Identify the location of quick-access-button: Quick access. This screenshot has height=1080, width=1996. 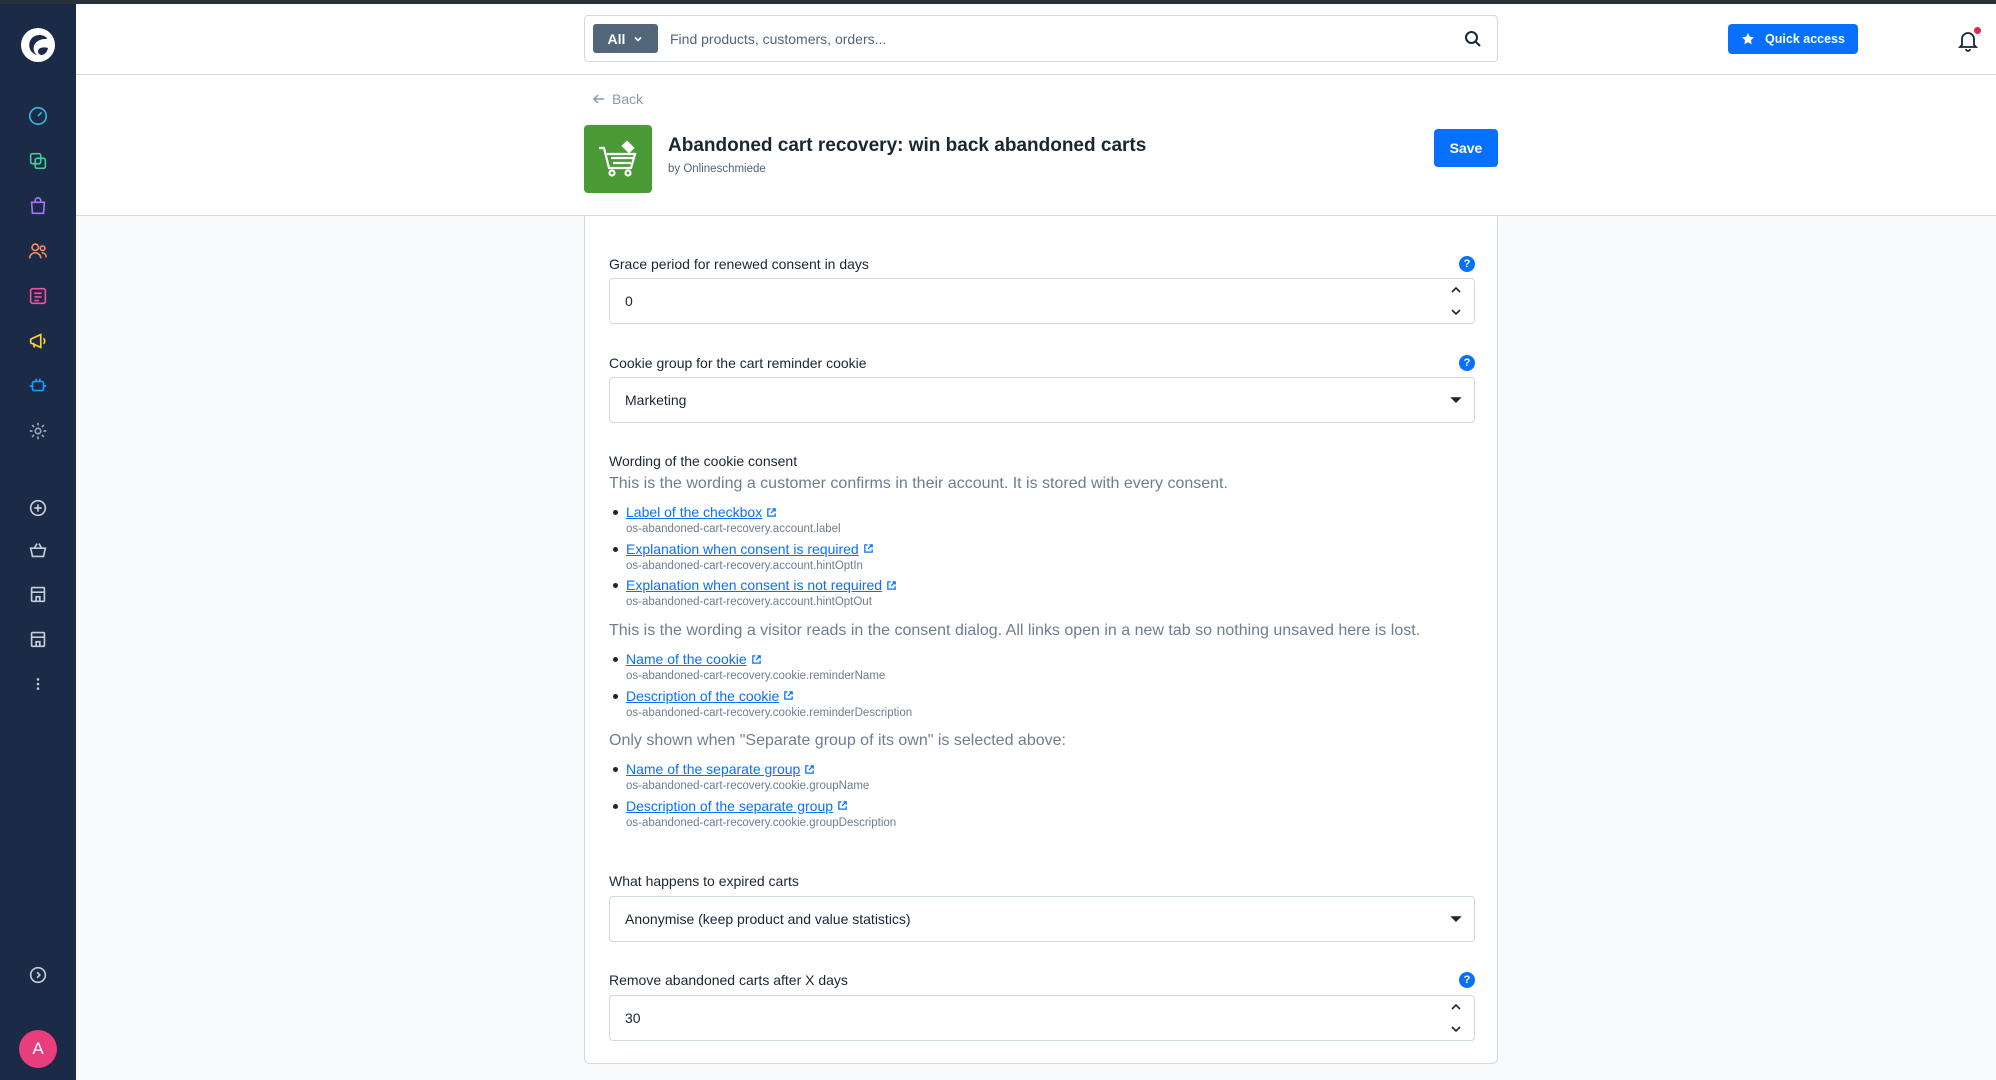
(1793, 39).